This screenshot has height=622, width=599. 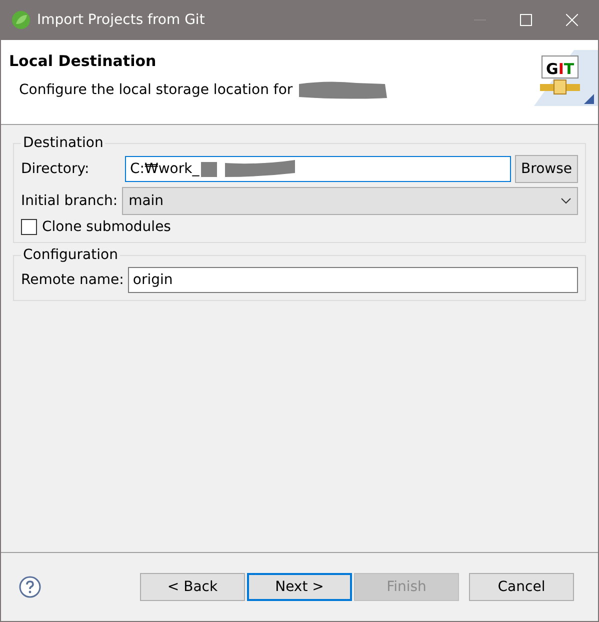 I want to click on remote-name-field: origin, so click(x=353, y=280).